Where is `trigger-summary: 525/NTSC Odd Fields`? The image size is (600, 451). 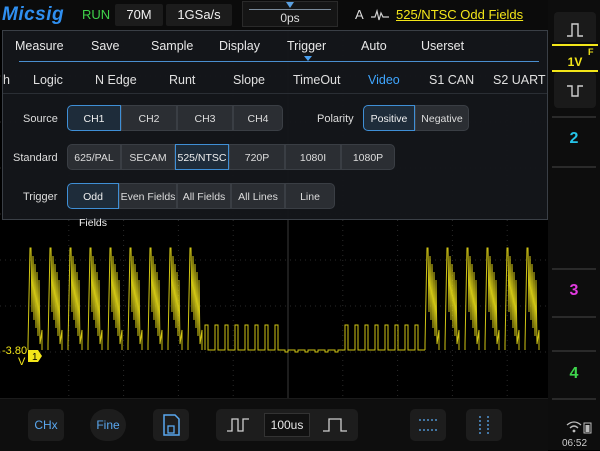 trigger-summary: 525/NTSC Odd Fields is located at coordinates (459, 15).